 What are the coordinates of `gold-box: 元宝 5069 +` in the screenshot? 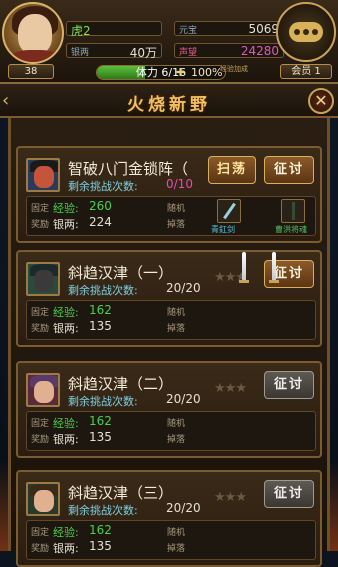 It's located at (235, 28).